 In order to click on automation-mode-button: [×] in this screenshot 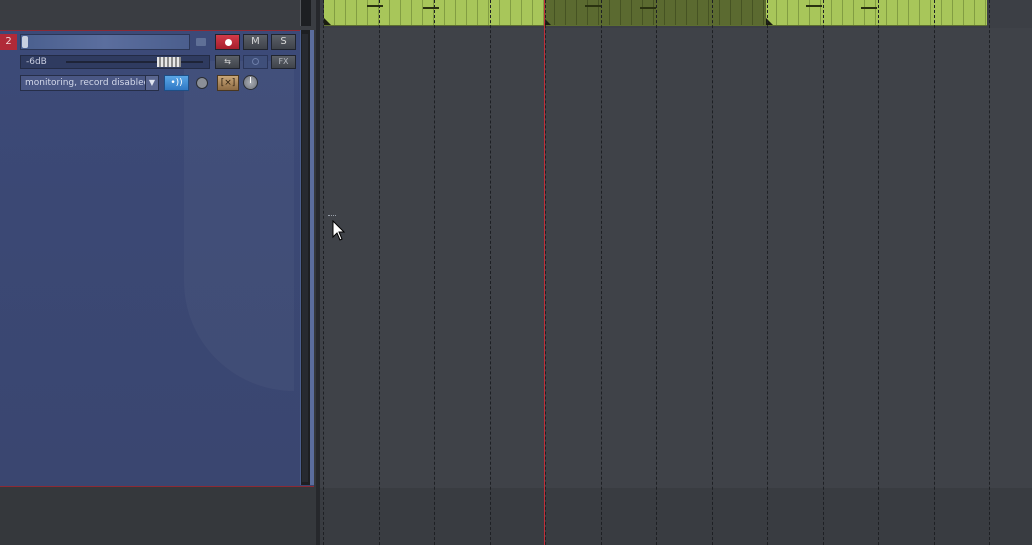, I will do `click(228, 83)`.